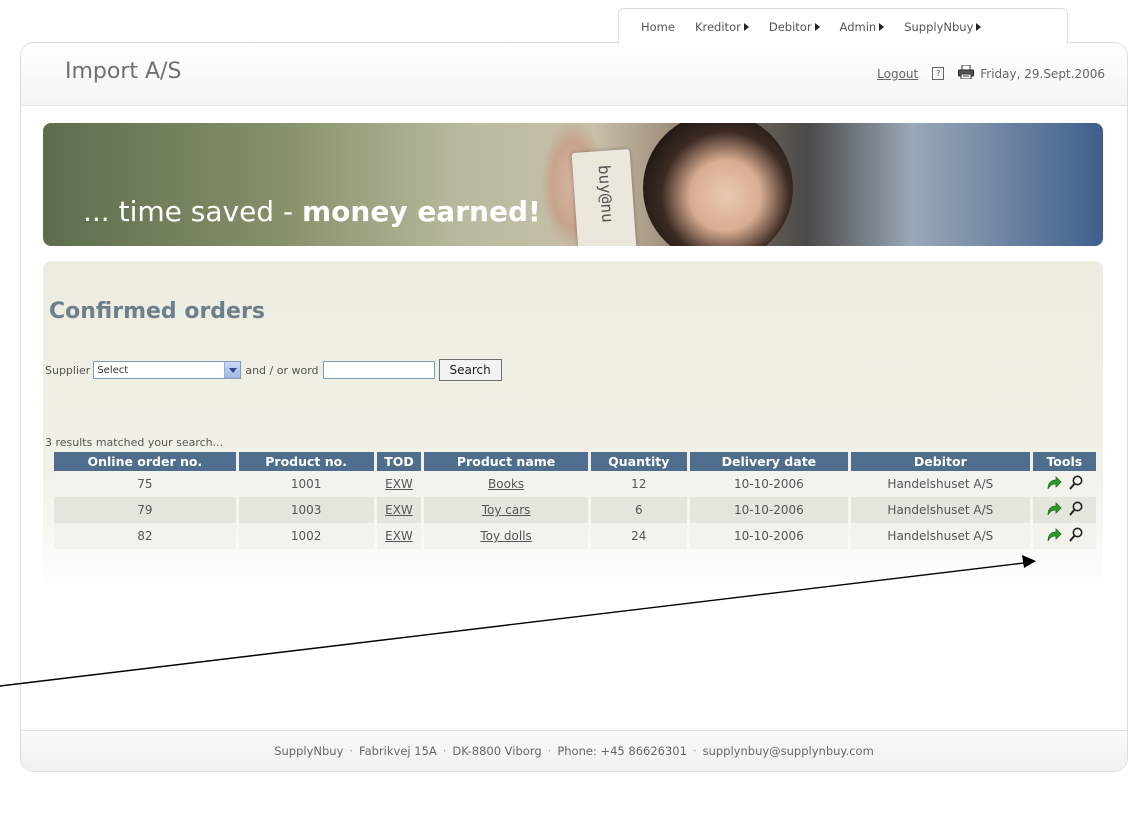 This screenshot has width=1128, height=822. I want to click on nav-item-label: Admin, so click(858, 26).